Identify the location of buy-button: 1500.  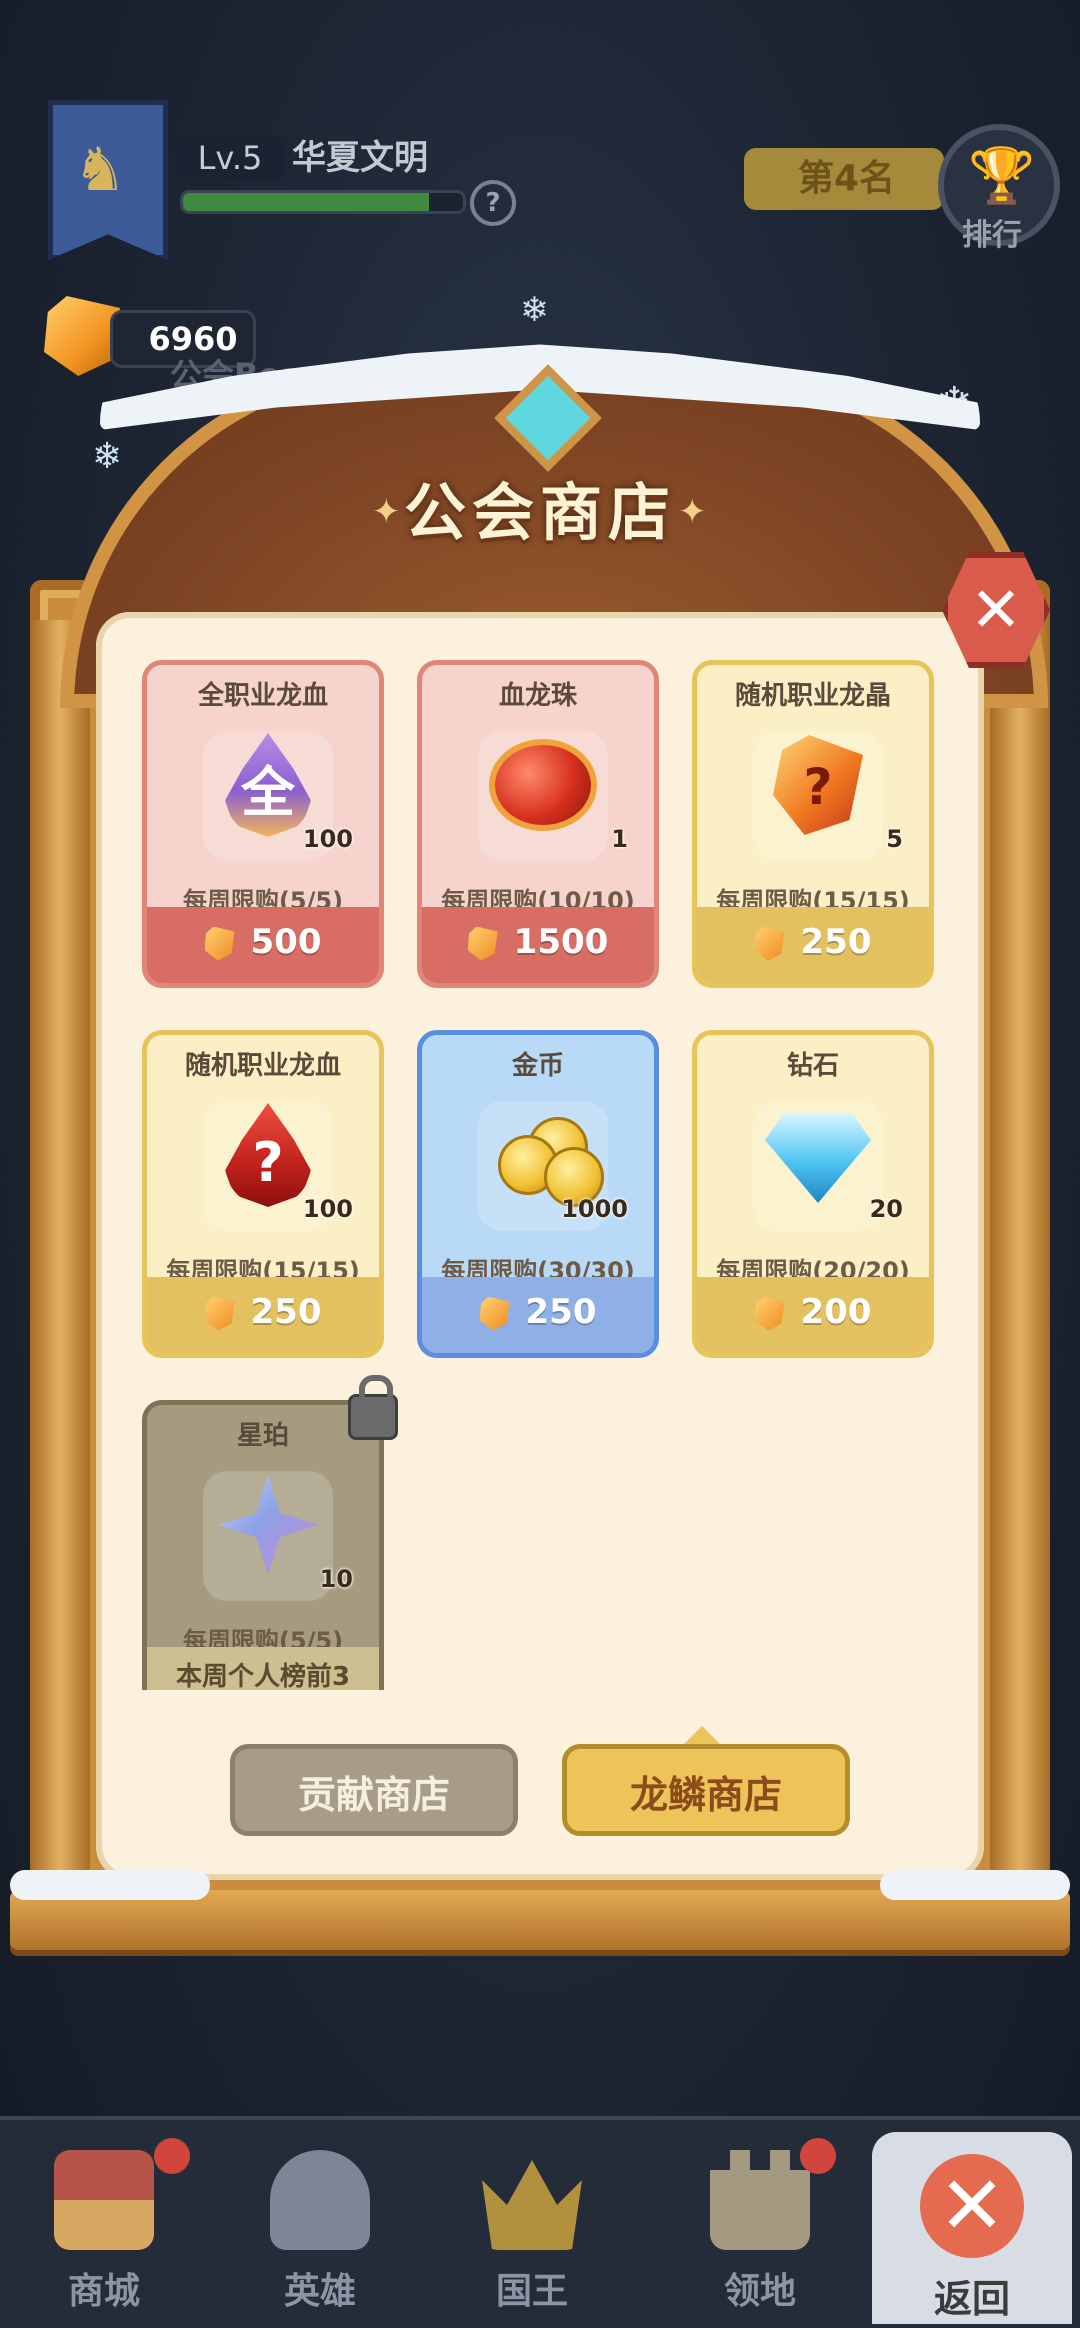
(538, 945).